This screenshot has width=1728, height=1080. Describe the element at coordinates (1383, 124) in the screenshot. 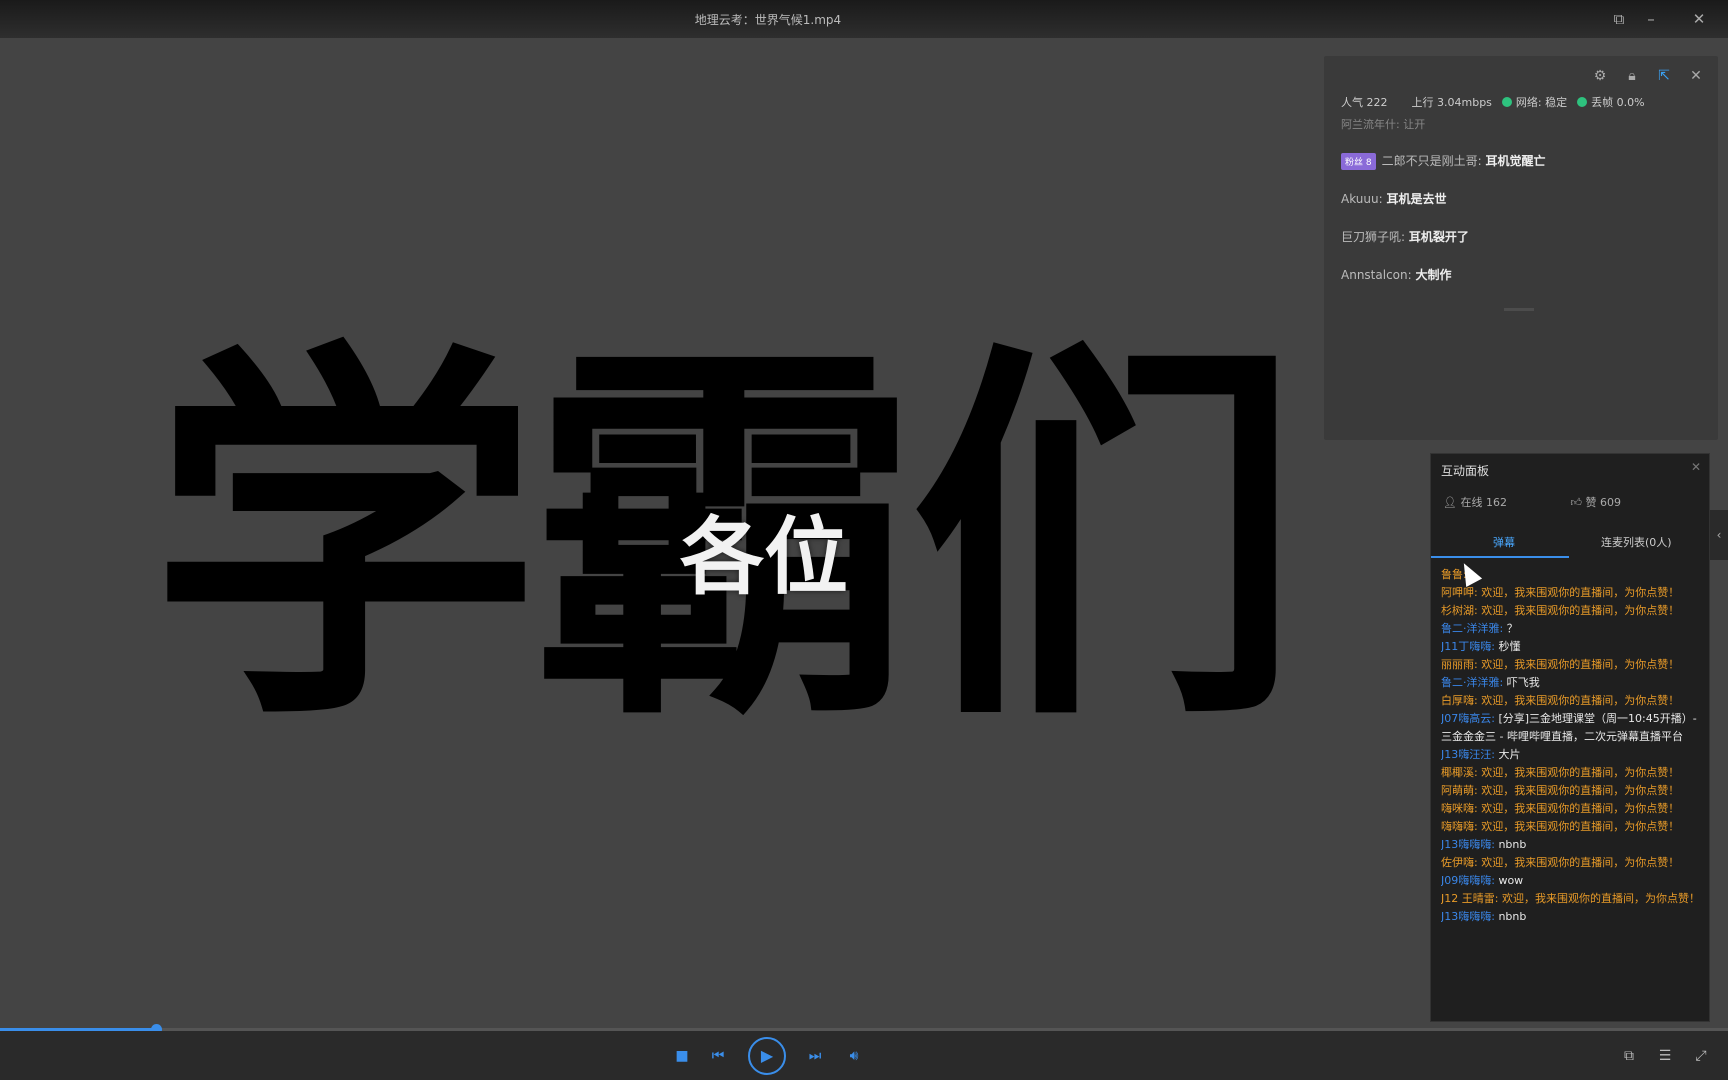

I see `chat-faded-line: 阿兰流年什: 让开` at that location.